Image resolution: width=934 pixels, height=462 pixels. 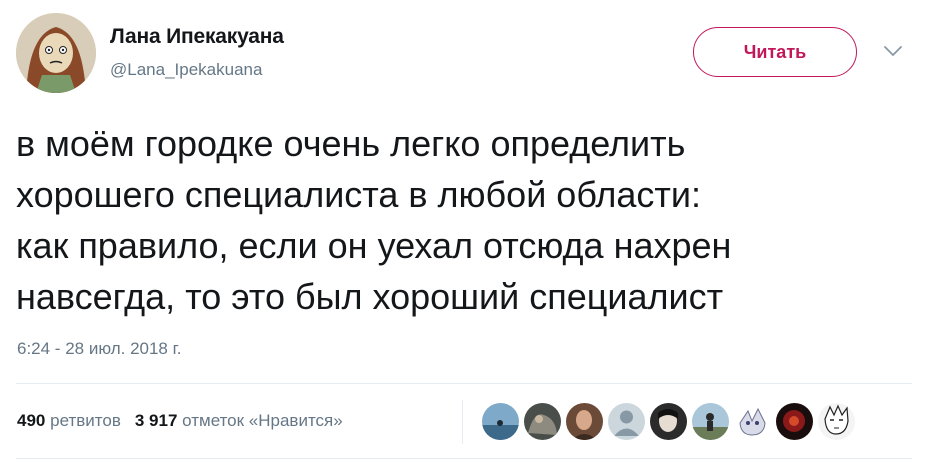 I want to click on tweet-timestamp: 6:24 - 28 июл. 2018 г., so click(x=99, y=349).